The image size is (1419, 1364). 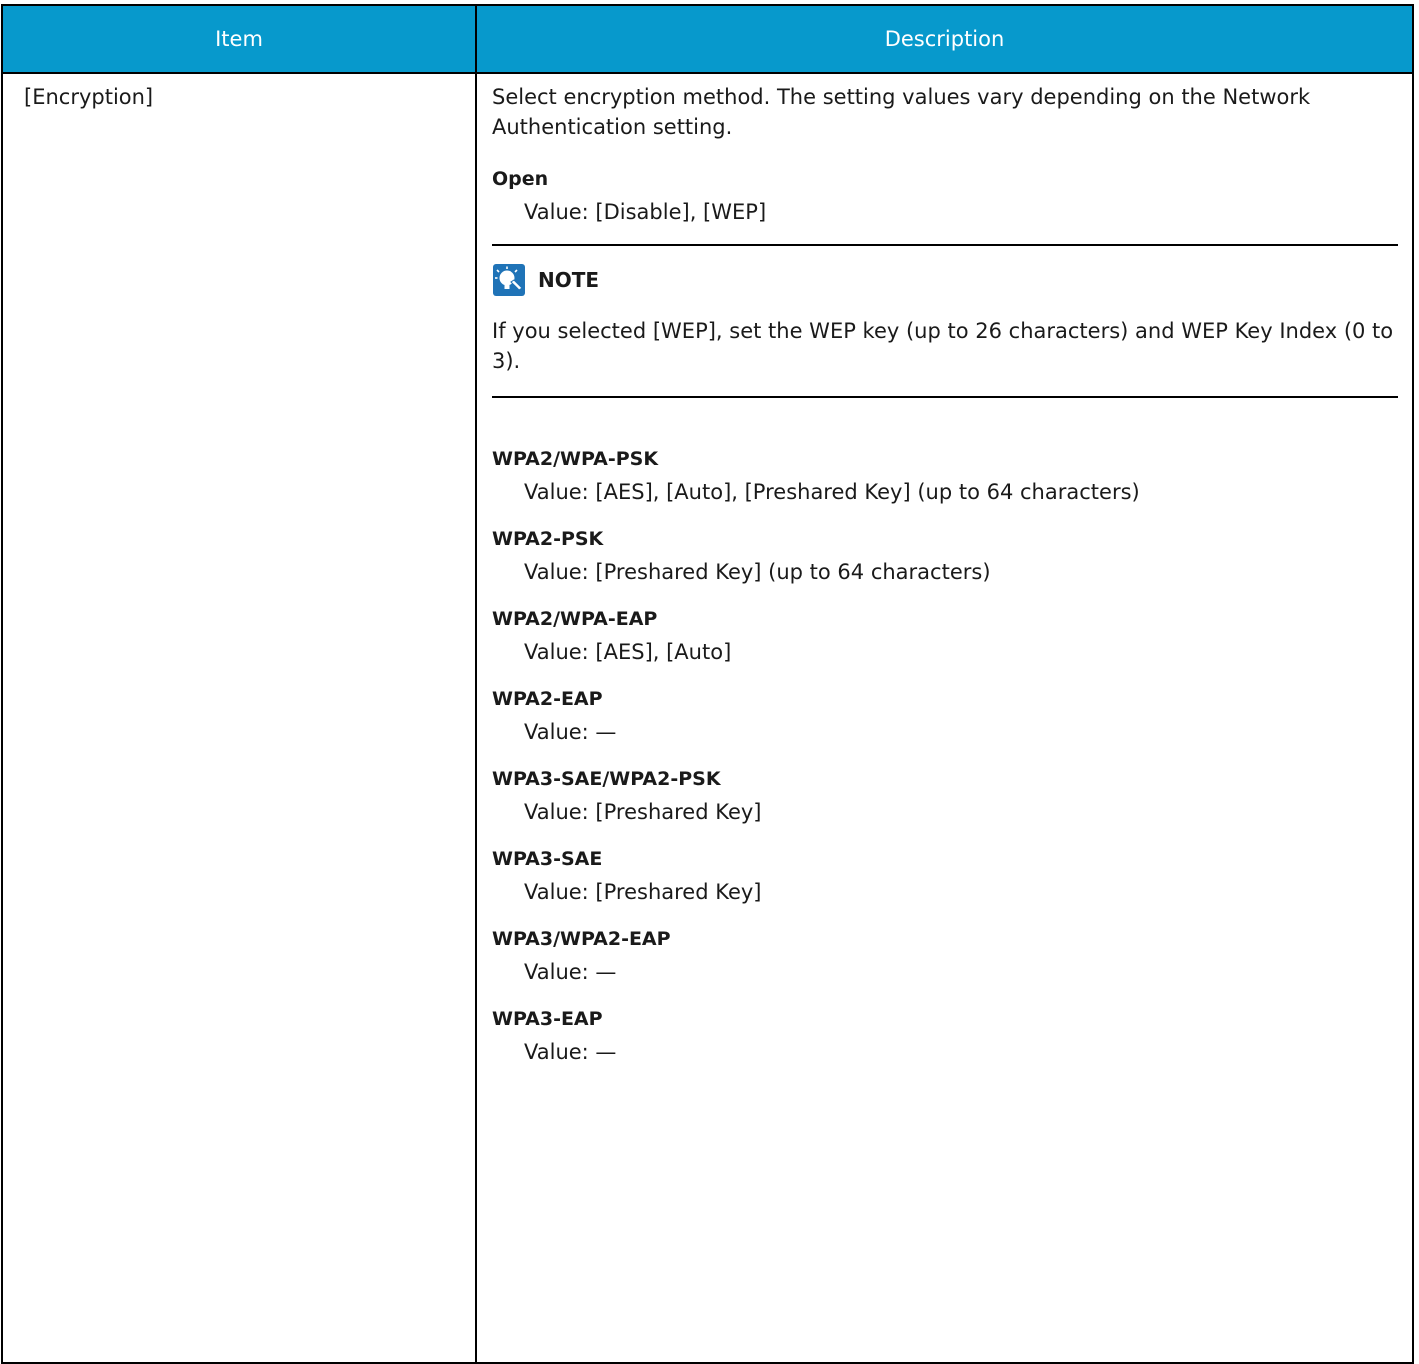 I want to click on option-name: WPA2-EAP, so click(x=547, y=699).